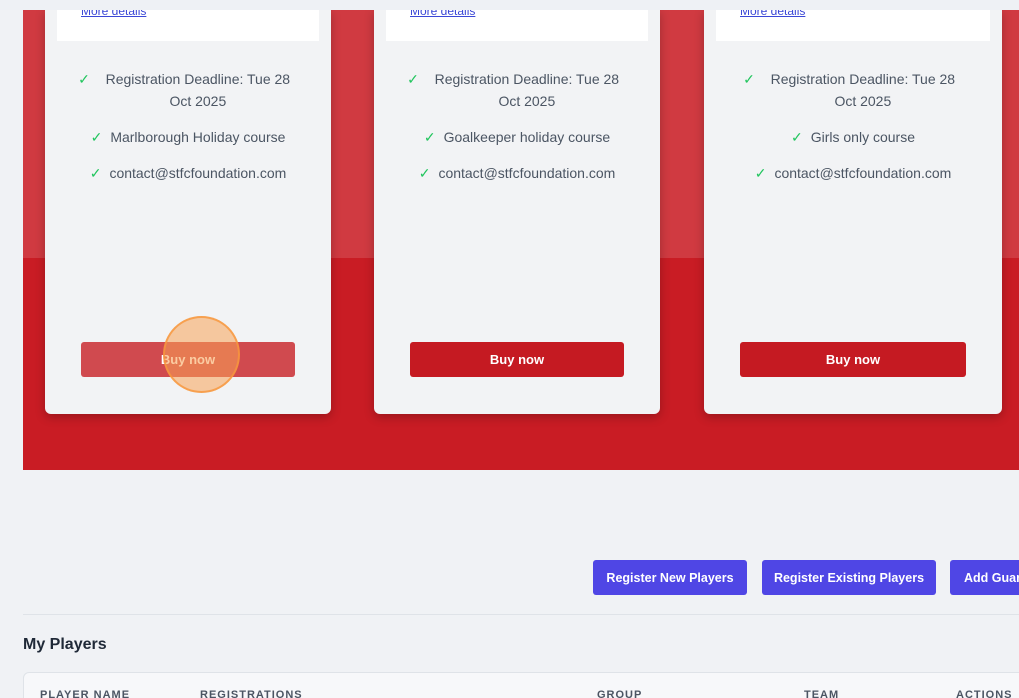  Describe the element at coordinates (984, 693) in the screenshot. I see `column-header-actions: ACTIONS` at that location.